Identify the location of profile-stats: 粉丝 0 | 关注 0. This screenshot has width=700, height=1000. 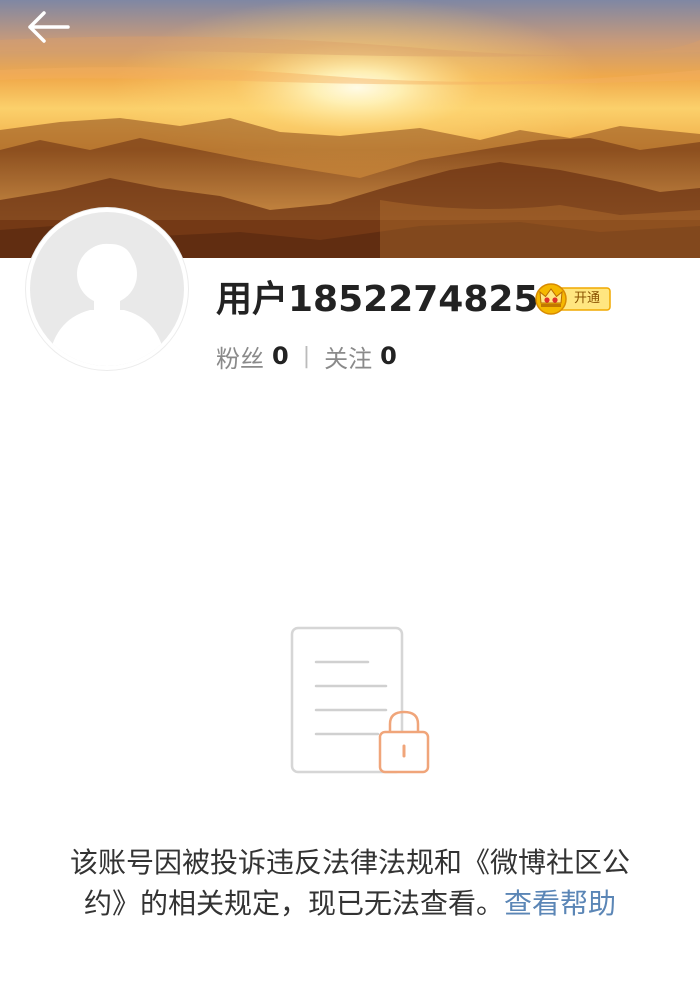
(306, 356).